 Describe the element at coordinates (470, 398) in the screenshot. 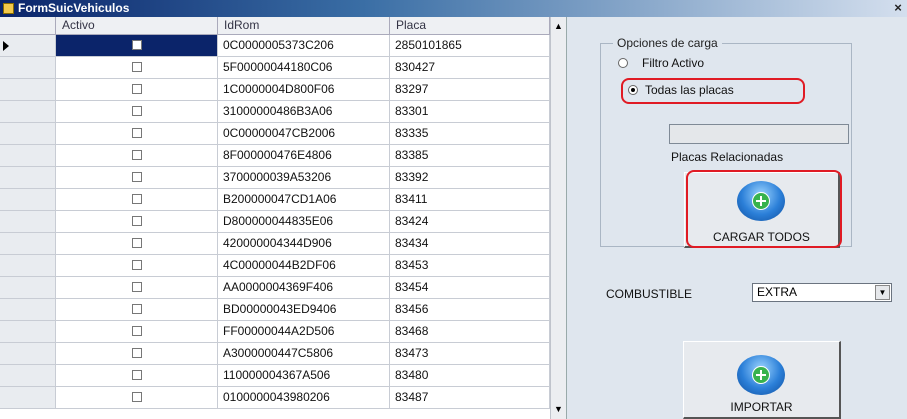

I see `placa-cell: 83487` at that location.